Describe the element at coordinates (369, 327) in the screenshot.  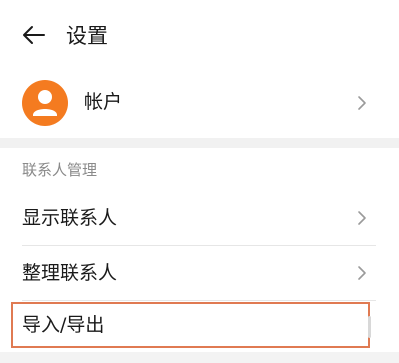
I see `scrollbar-thumb` at that location.